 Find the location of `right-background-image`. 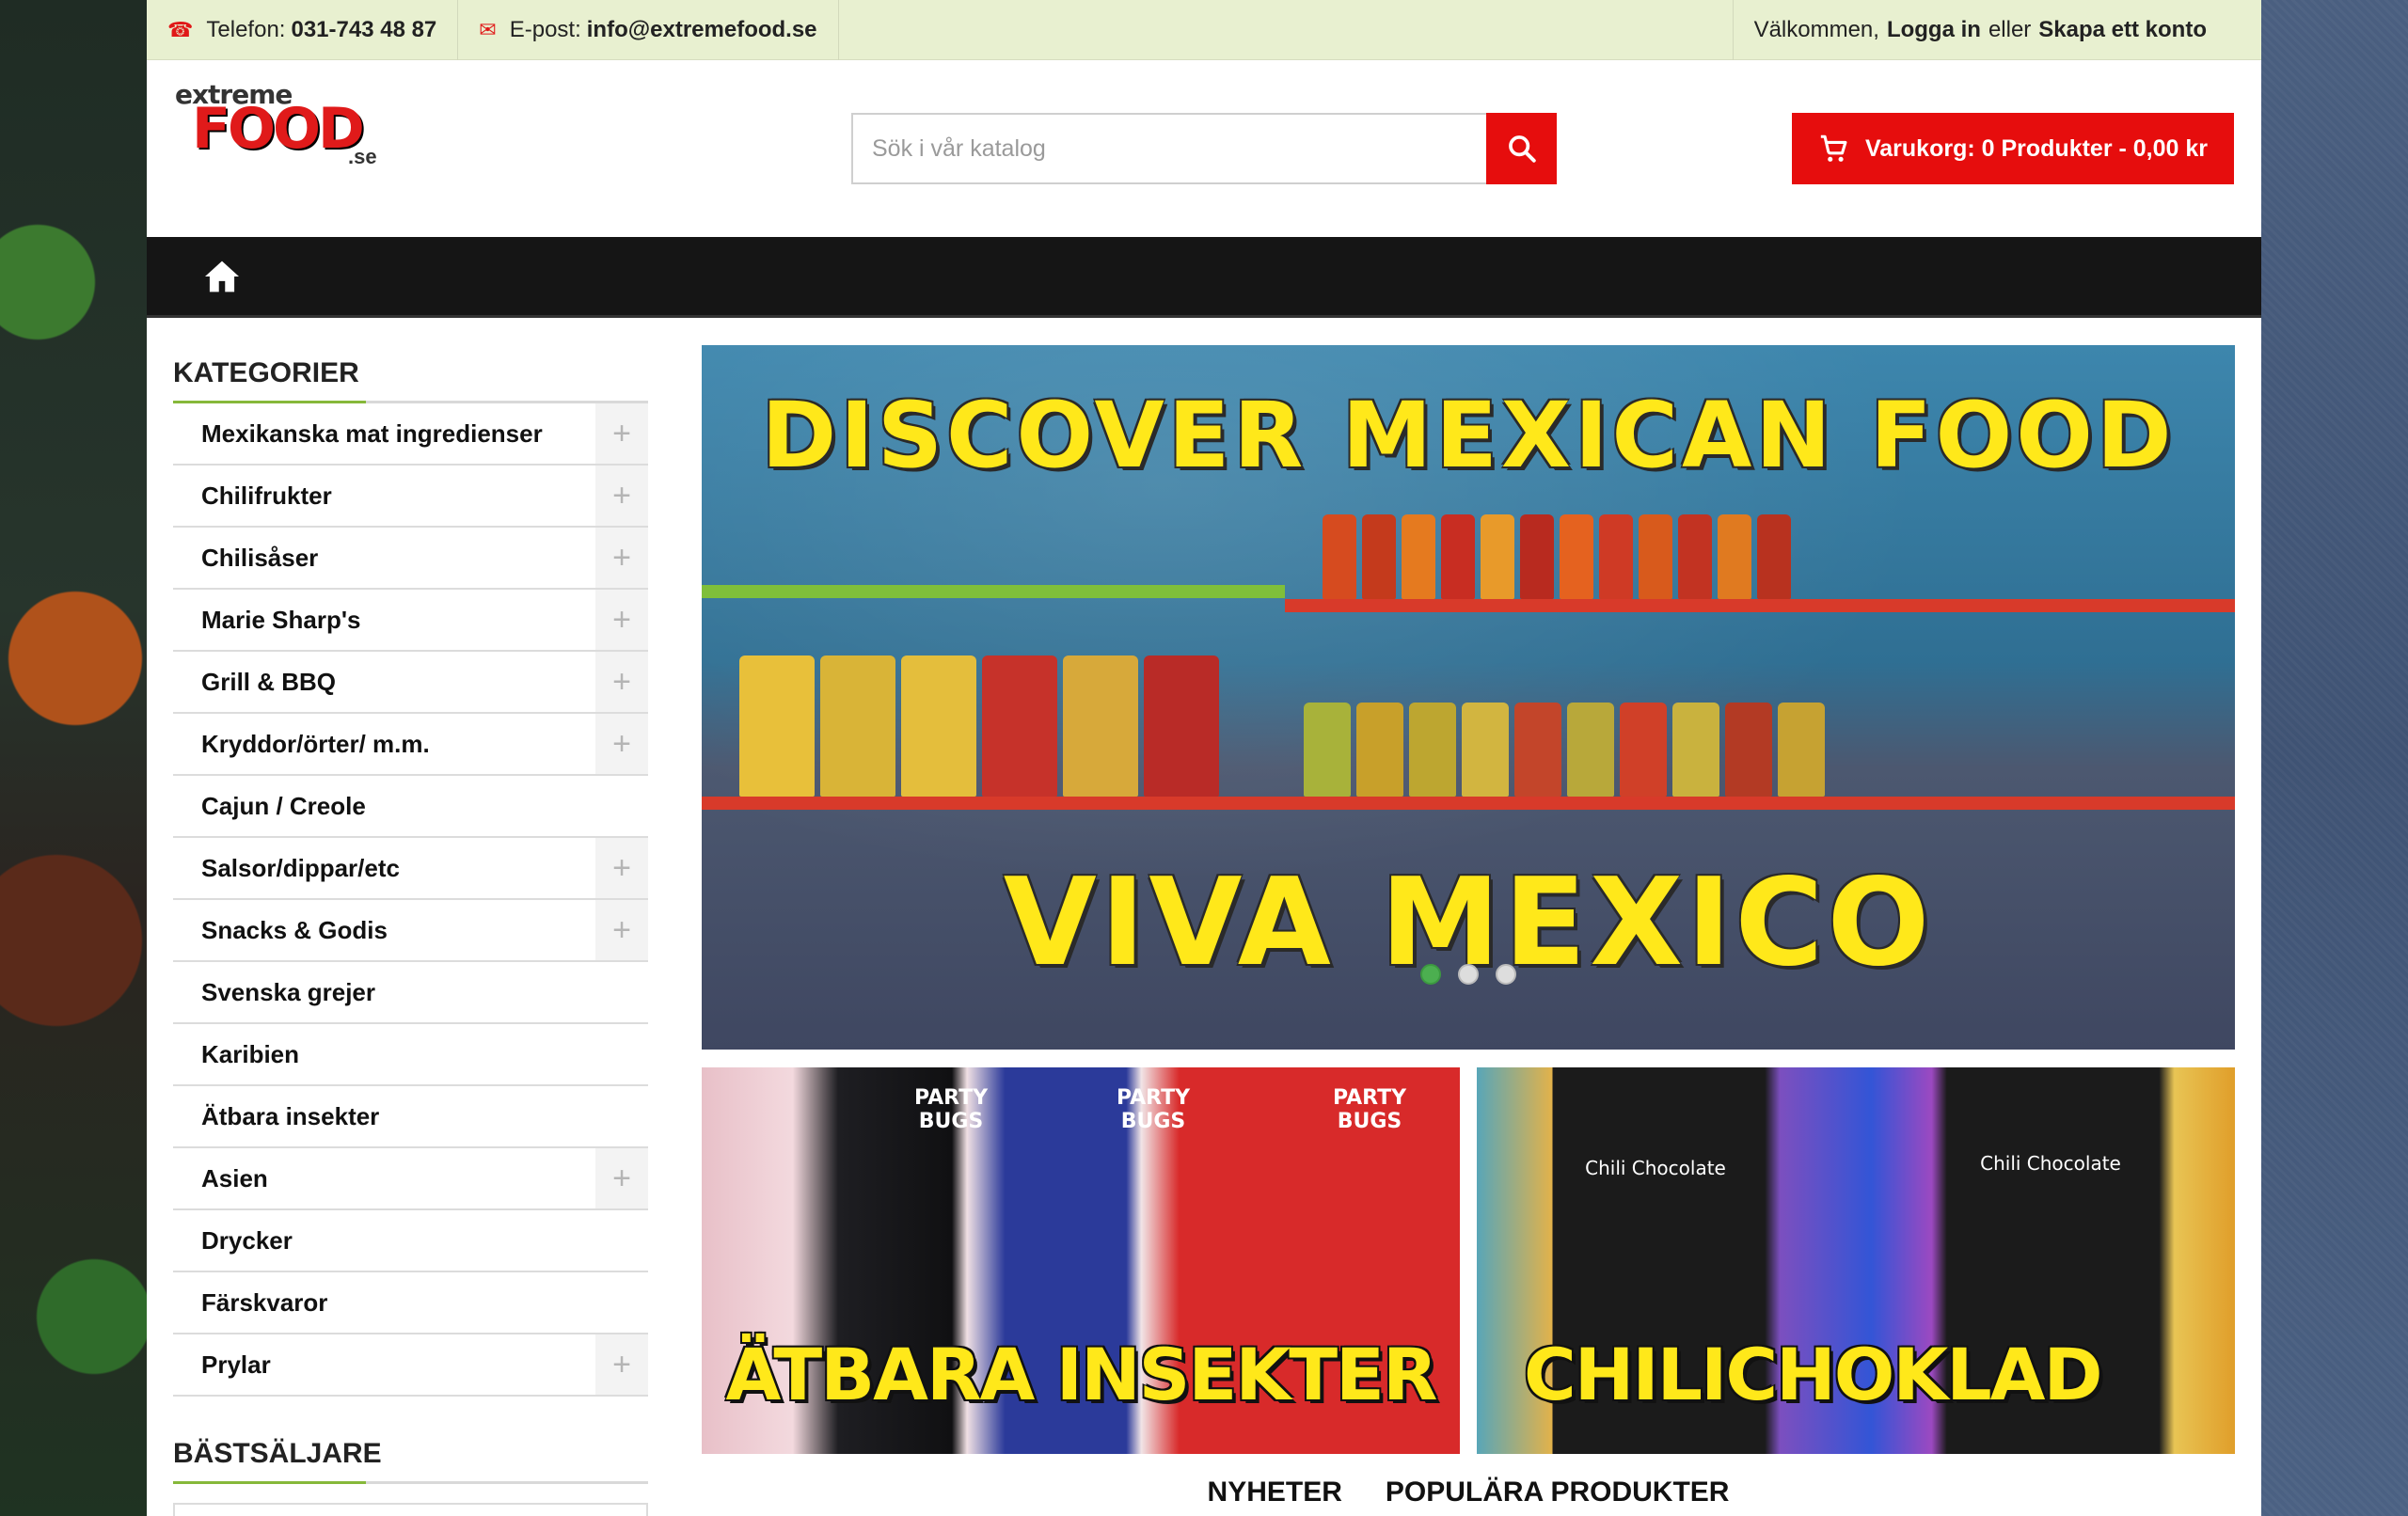

right-background-image is located at coordinates (2334, 758).